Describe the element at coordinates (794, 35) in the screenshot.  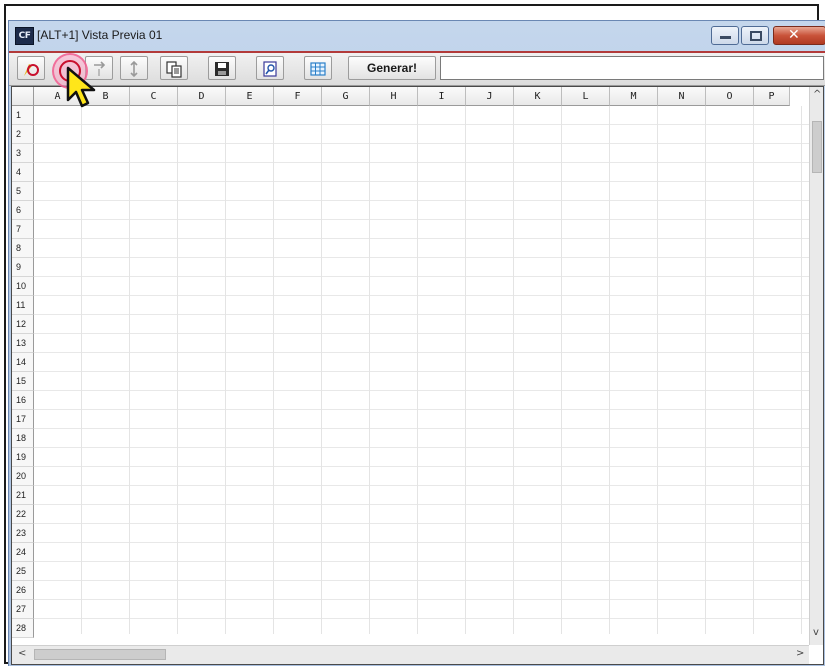
I see `close-icon: ✕` at that location.